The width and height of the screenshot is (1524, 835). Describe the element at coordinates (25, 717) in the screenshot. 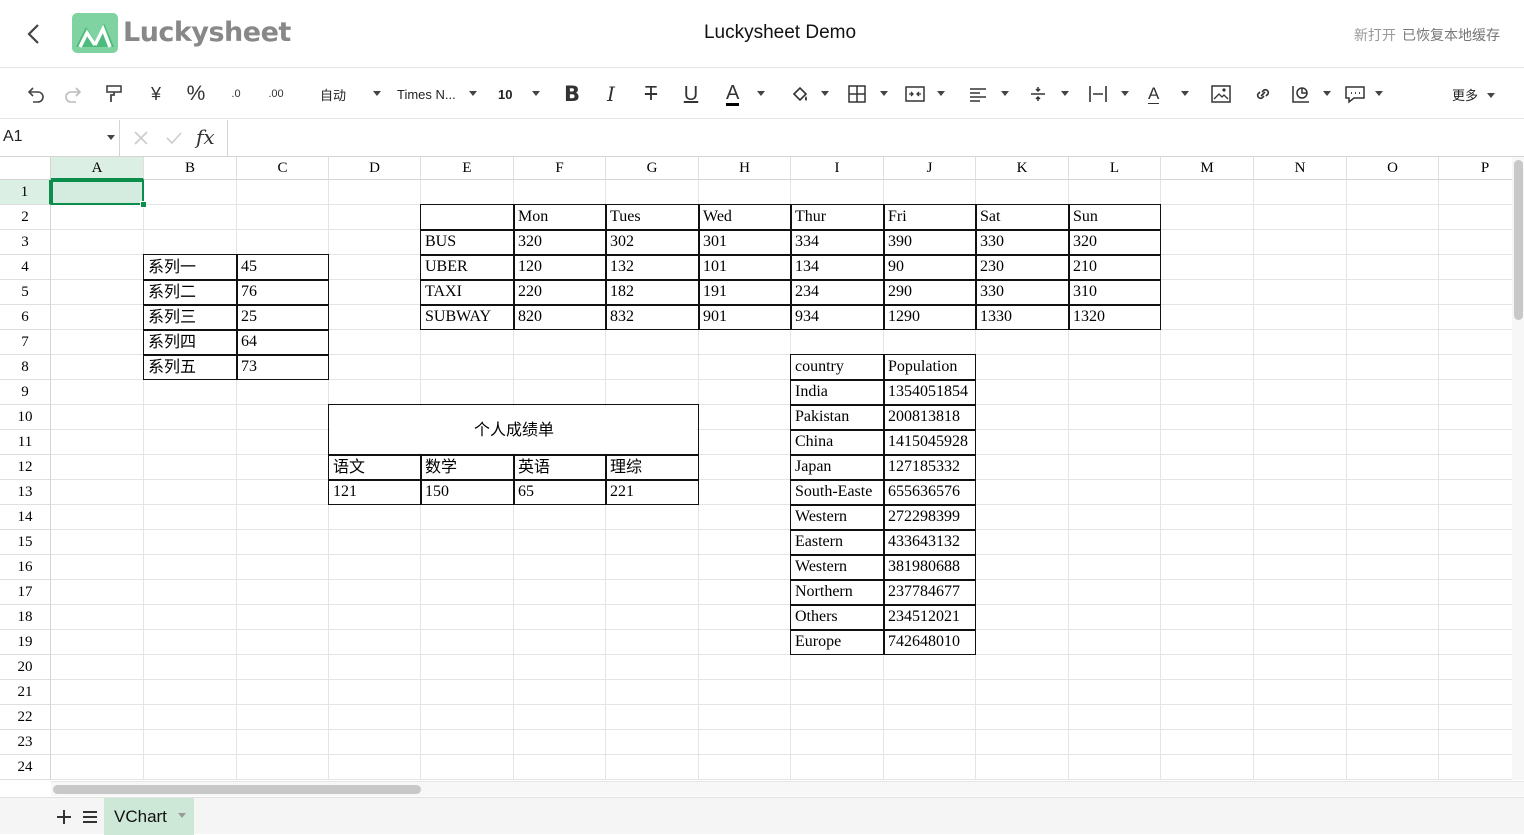

I see `row-header: 22` at that location.